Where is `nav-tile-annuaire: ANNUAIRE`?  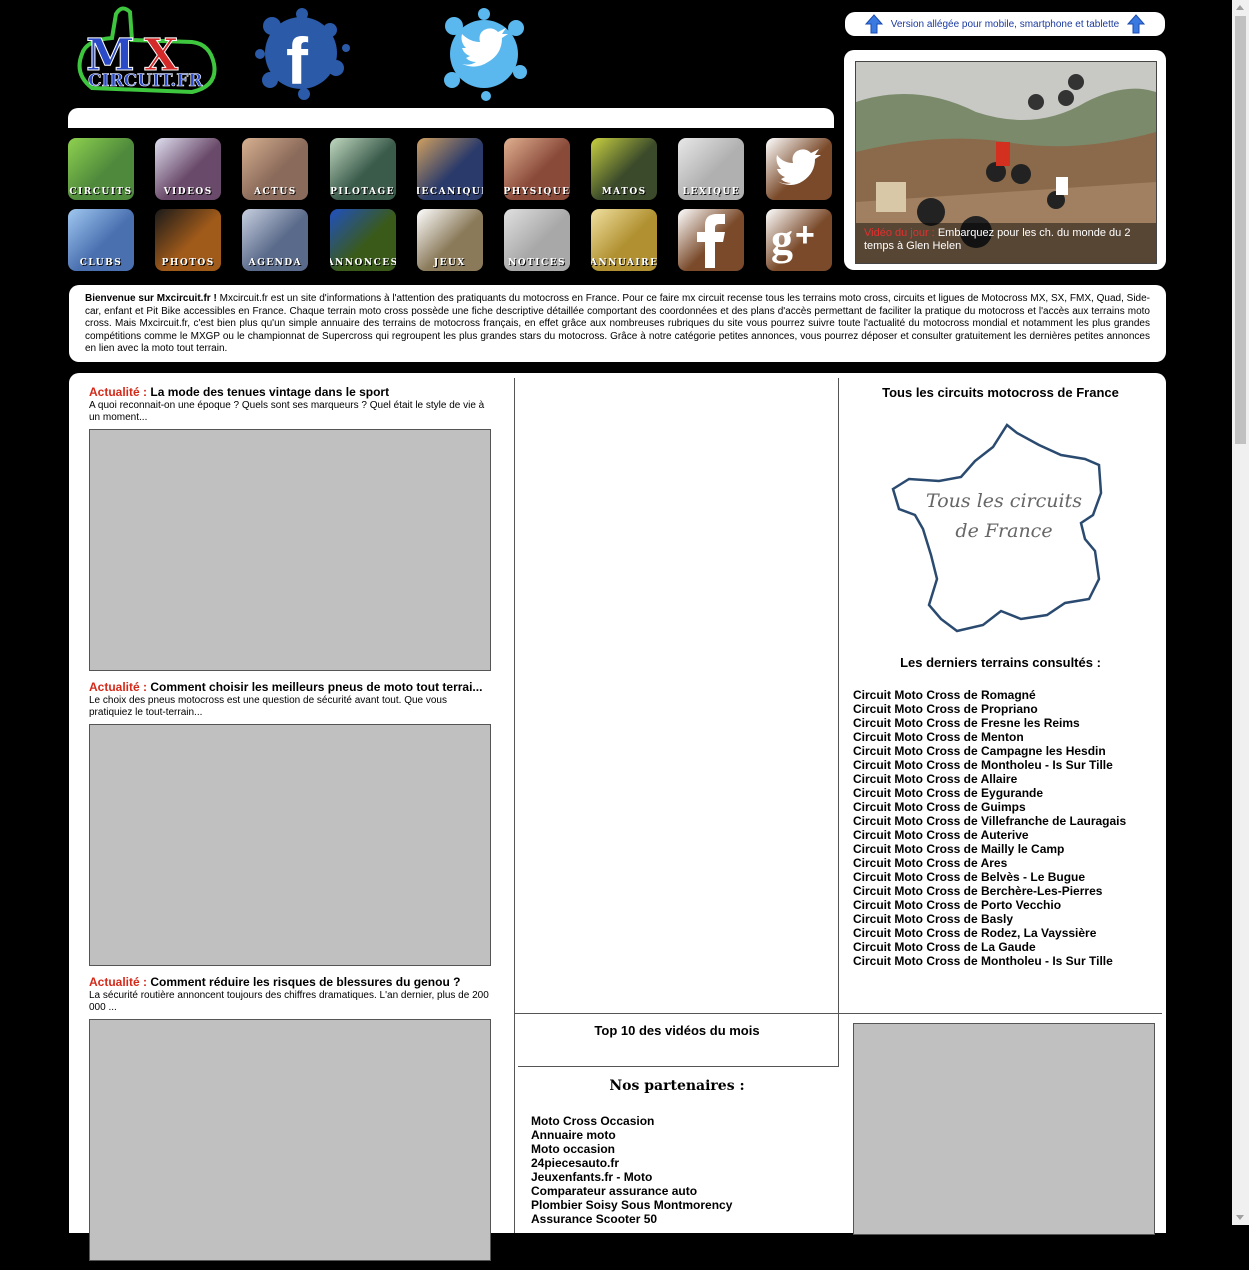 nav-tile-annuaire: ANNUAIRE is located at coordinates (624, 240).